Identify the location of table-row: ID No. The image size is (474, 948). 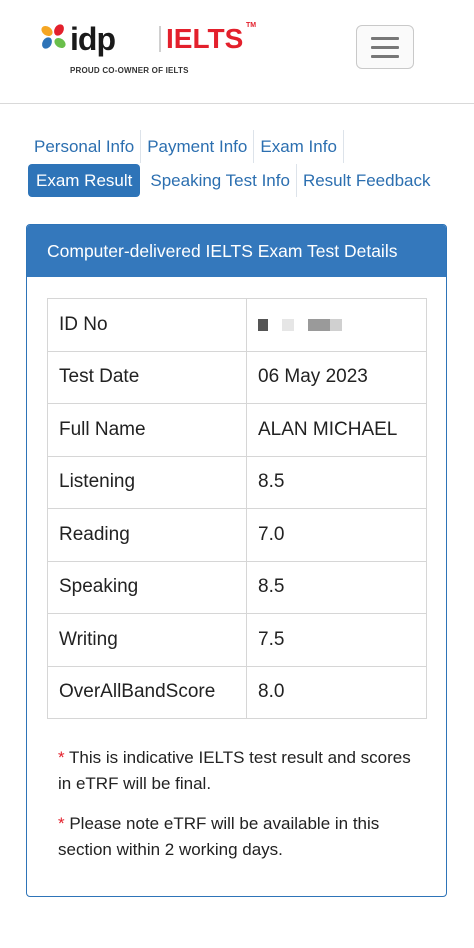
(237, 325).